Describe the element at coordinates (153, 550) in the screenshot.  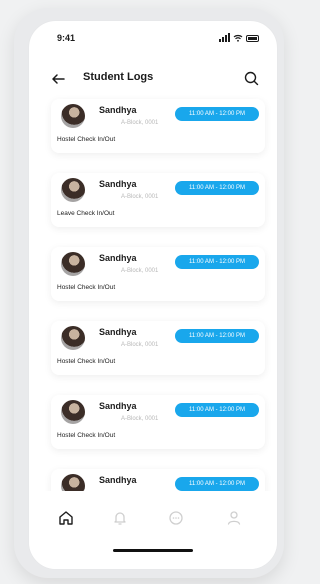
I see `home-indicator` at that location.